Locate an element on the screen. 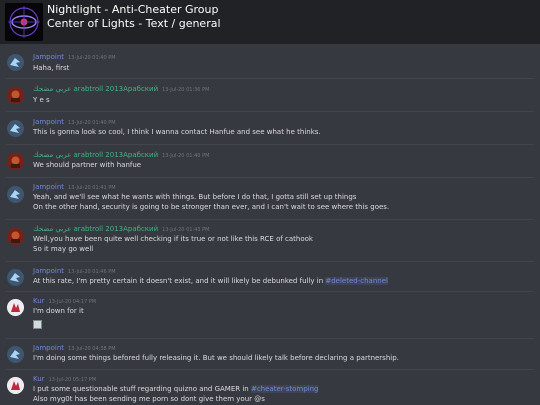 This screenshot has height=405, width=540. timestamp: 13-Jul-20 01:36 PM is located at coordinates (186, 90).